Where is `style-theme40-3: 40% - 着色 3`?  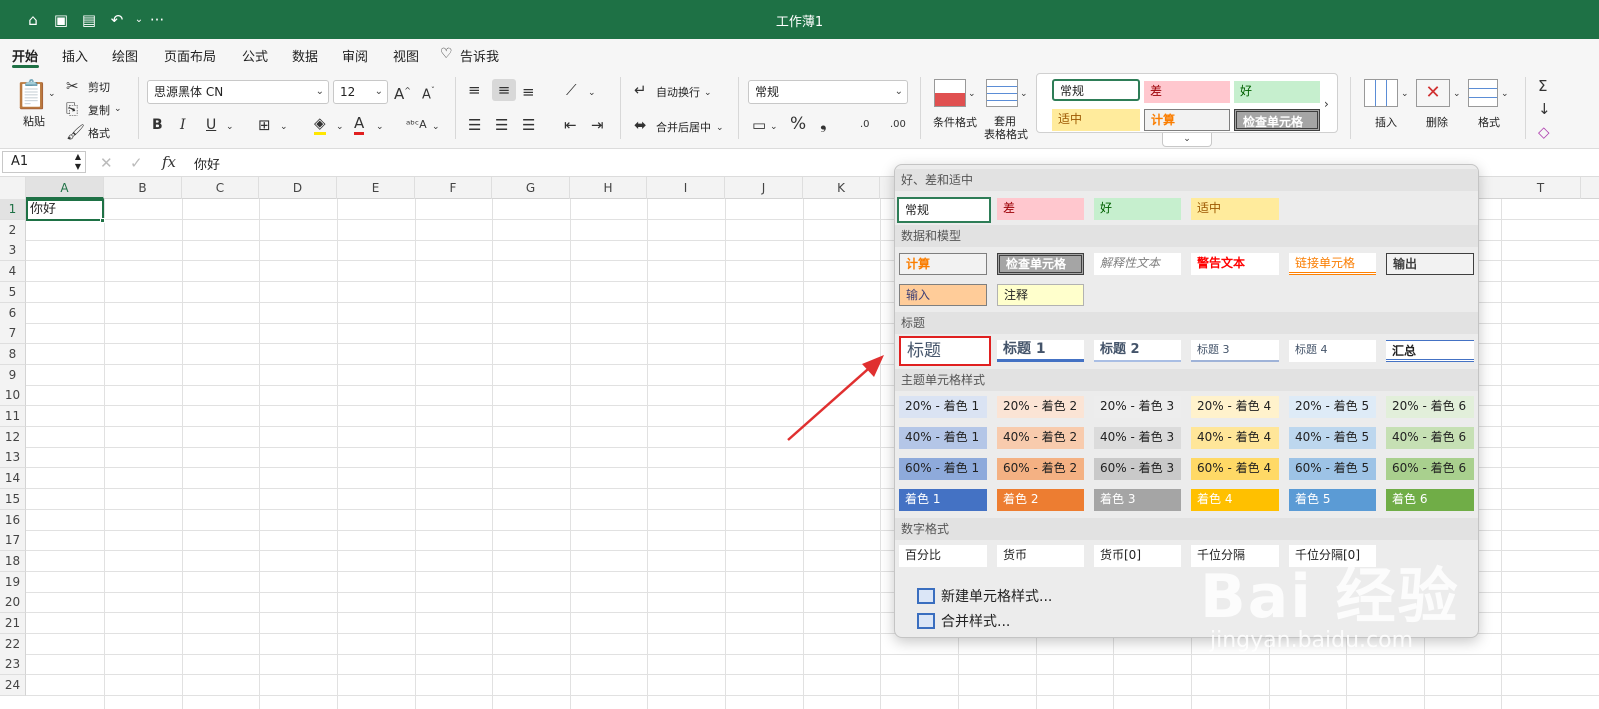
style-theme40-3: 40% - 着色 3 is located at coordinates (1137, 438).